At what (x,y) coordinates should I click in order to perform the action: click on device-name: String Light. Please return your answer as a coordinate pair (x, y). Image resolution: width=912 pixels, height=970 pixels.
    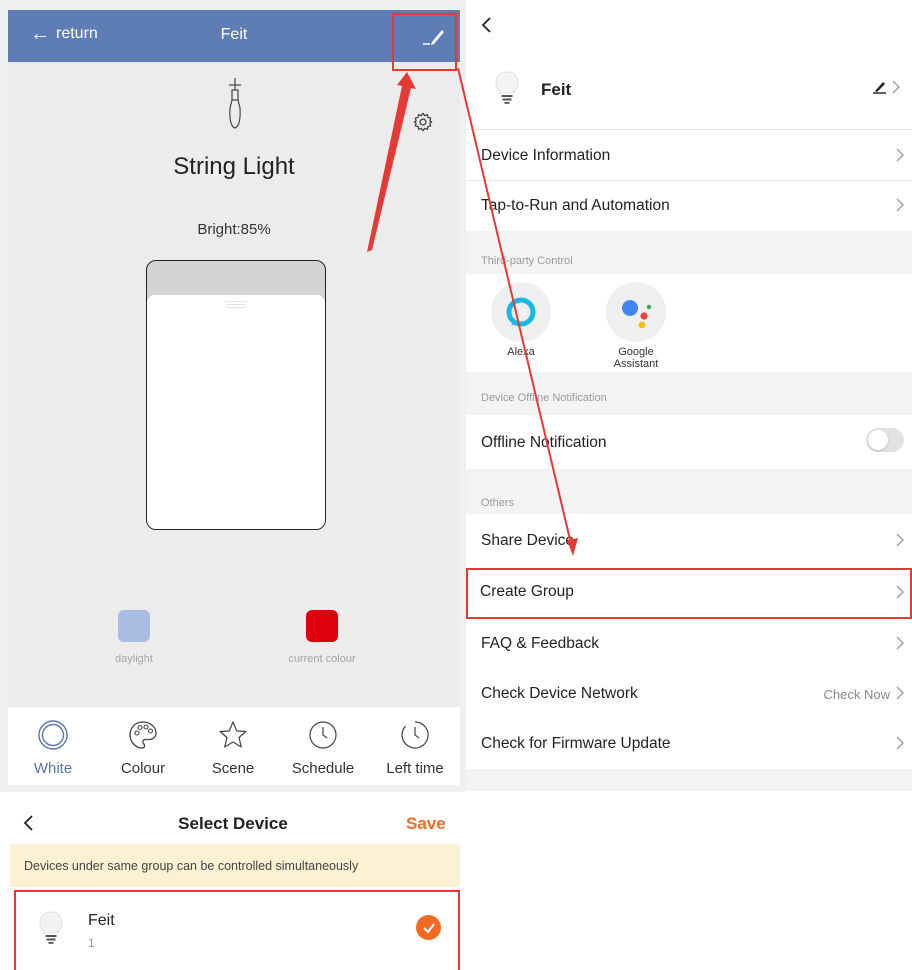
    Looking at the image, I should click on (234, 166).